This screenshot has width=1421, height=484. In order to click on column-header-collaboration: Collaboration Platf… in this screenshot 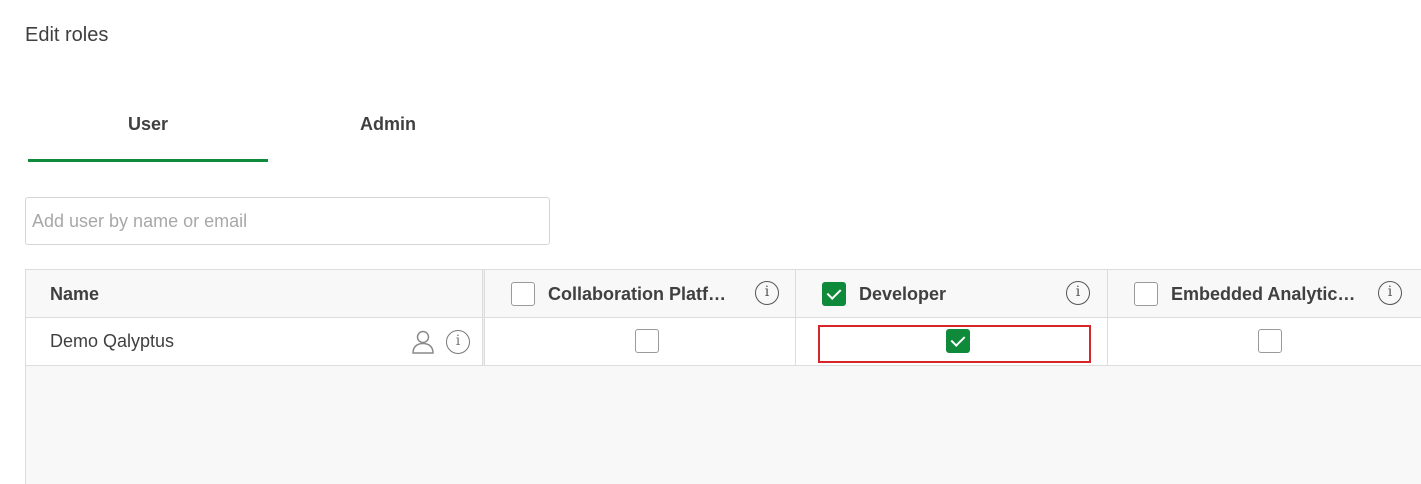, I will do `click(637, 294)`.